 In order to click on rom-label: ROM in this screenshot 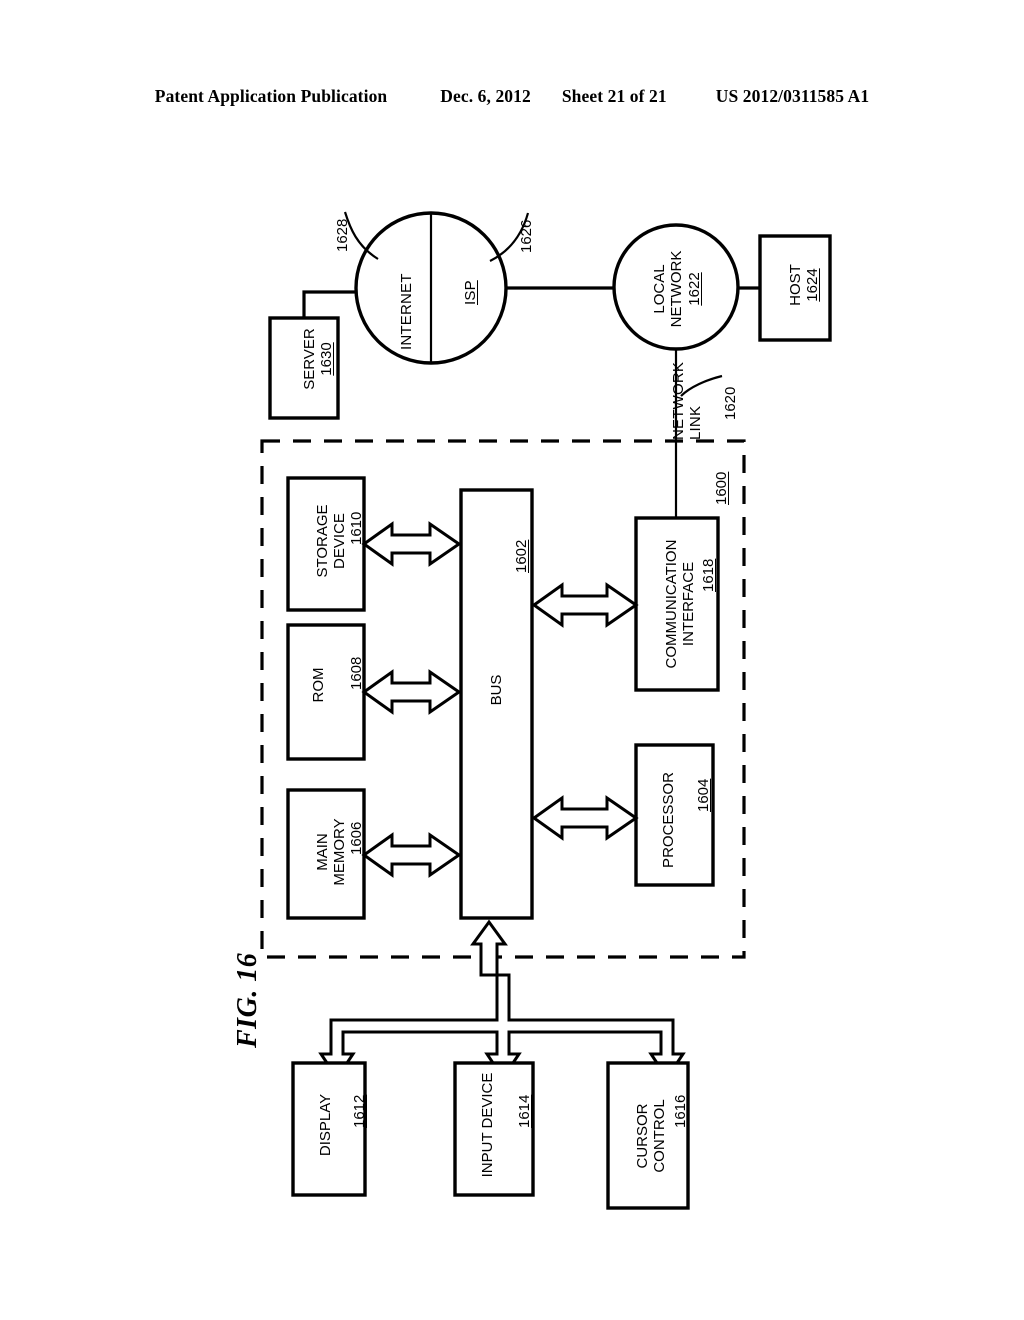, I will do `click(319, 685)`.